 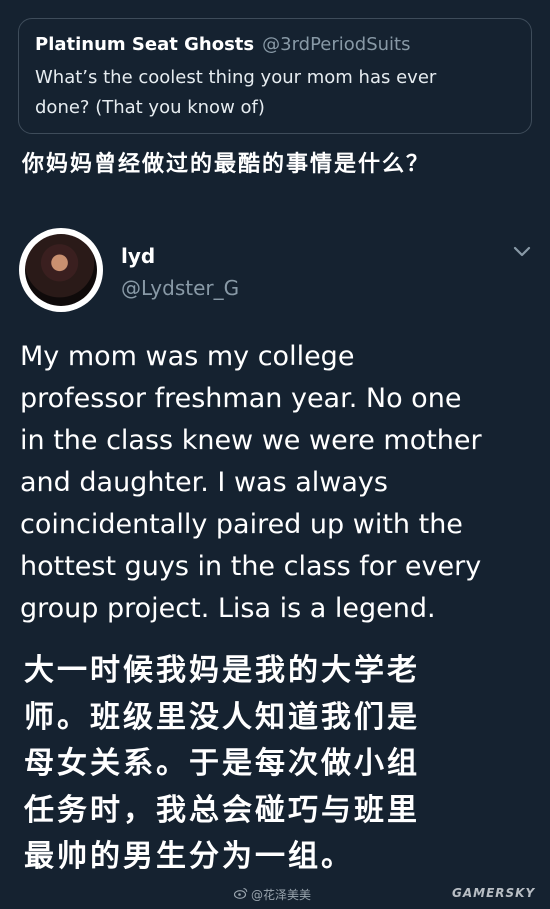 What do you see at coordinates (241, 398) in the screenshot?
I see `tweet-body-line: professor freshman year. No one` at bounding box center [241, 398].